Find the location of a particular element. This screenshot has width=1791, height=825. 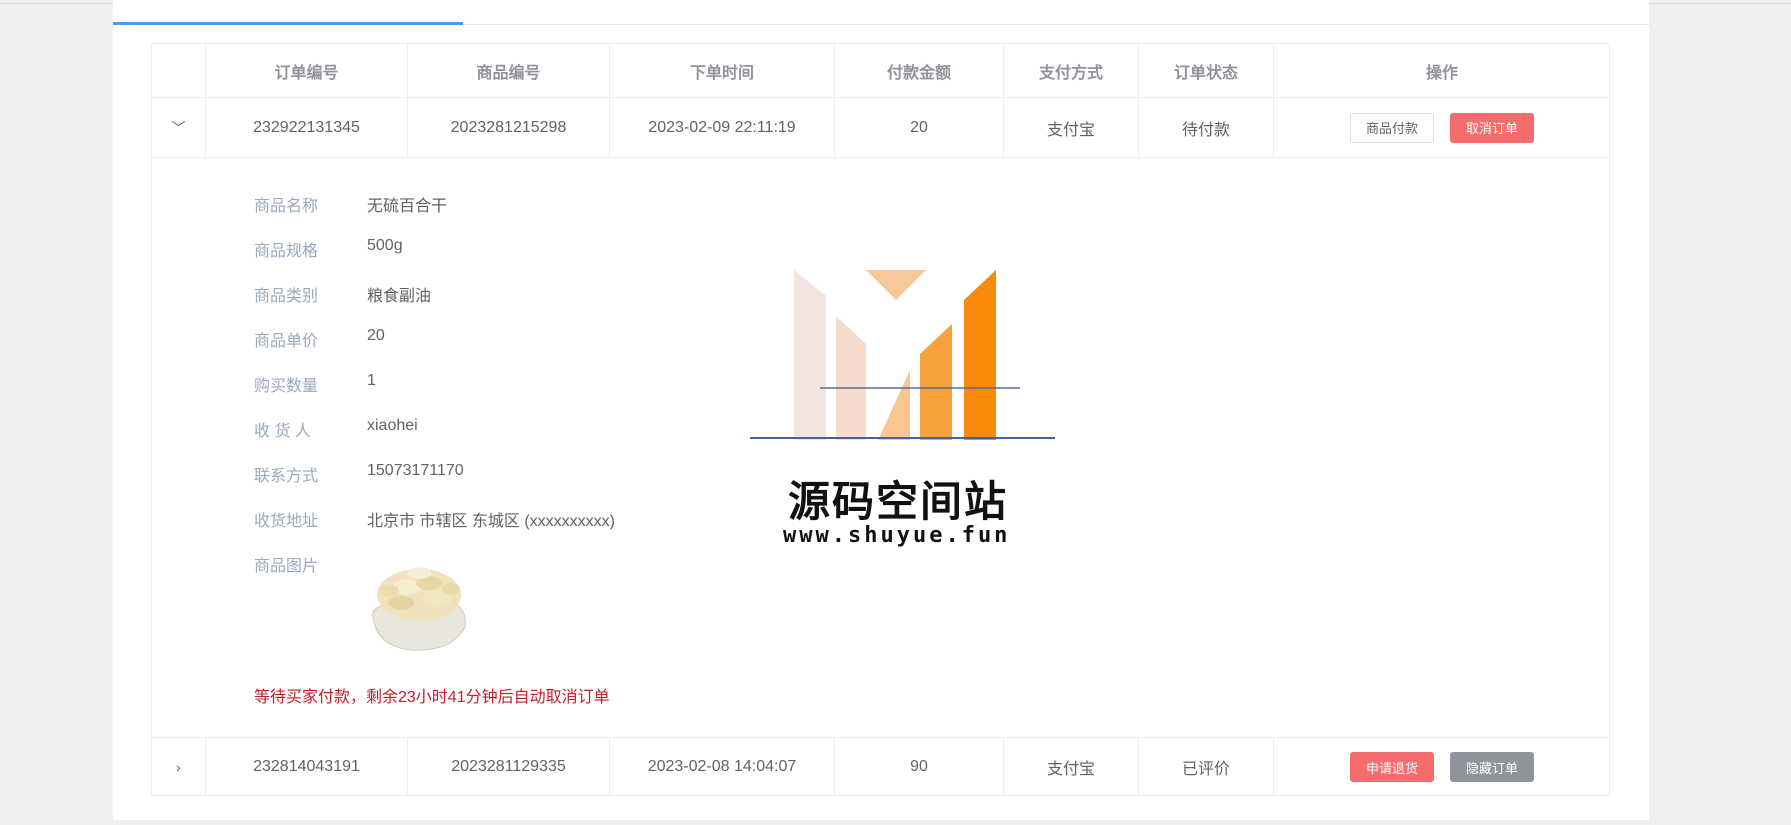

detail-value: 15073171170 is located at coordinates (415, 470).